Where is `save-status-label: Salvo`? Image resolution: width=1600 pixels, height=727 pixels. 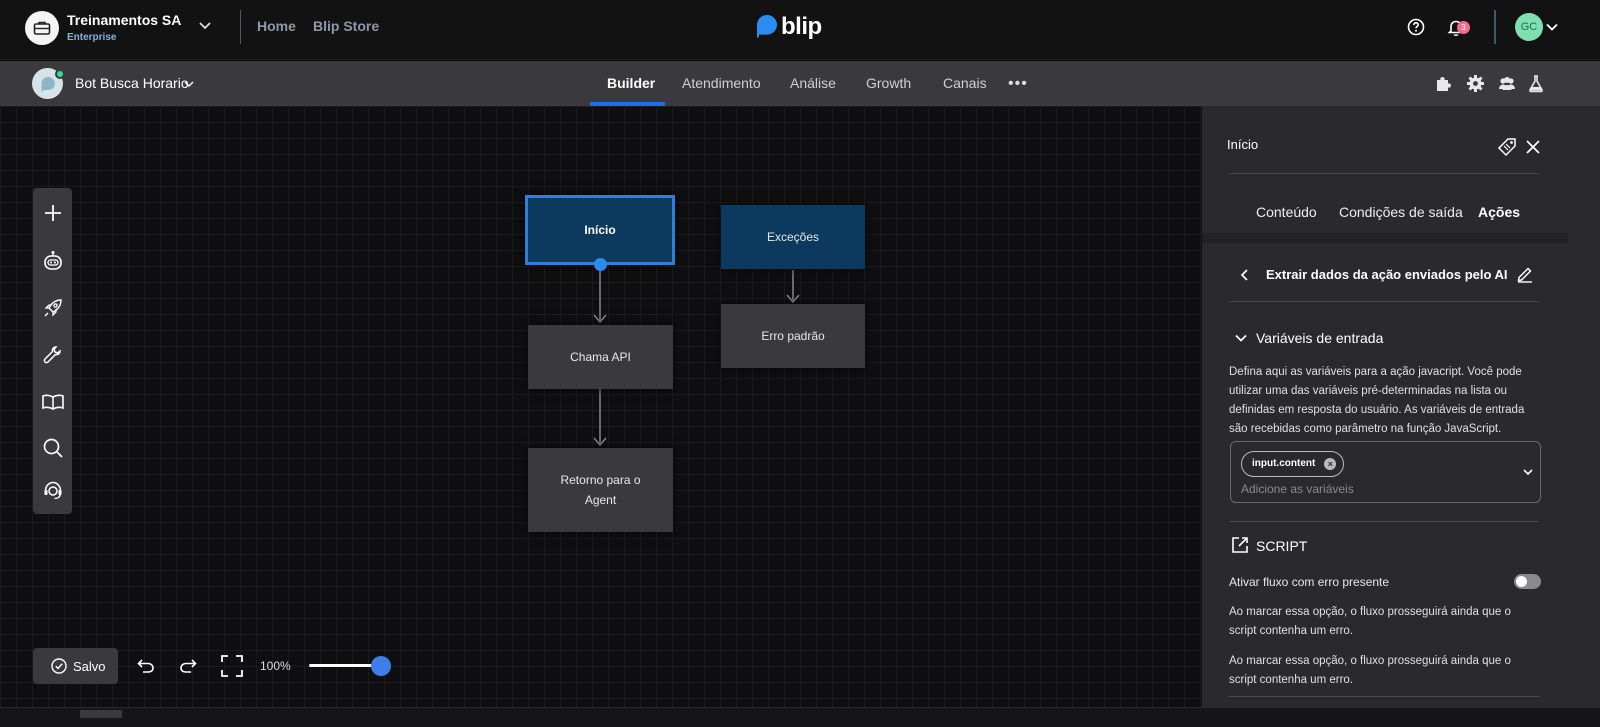
save-status-label: Salvo is located at coordinates (89, 666).